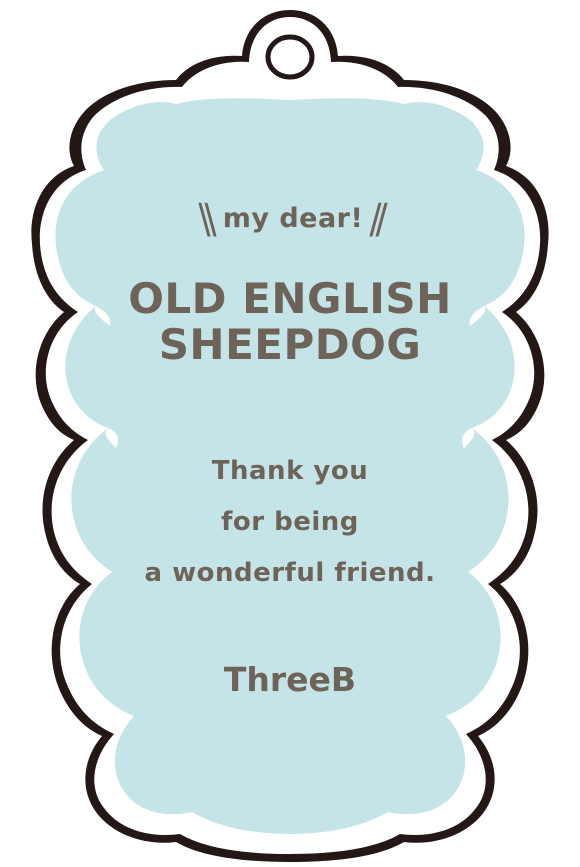  Describe the element at coordinates (290, 298) in the screenshot. I see `title-line-1: OLD ENGLISH` at that location.